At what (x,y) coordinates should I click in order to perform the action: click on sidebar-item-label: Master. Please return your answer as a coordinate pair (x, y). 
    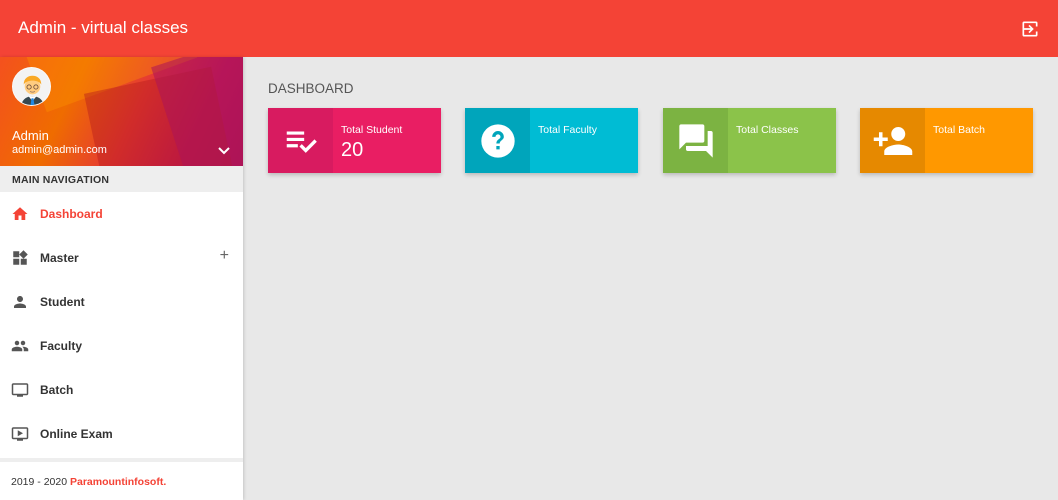
    Looking at the image, I should click on (59, 258).